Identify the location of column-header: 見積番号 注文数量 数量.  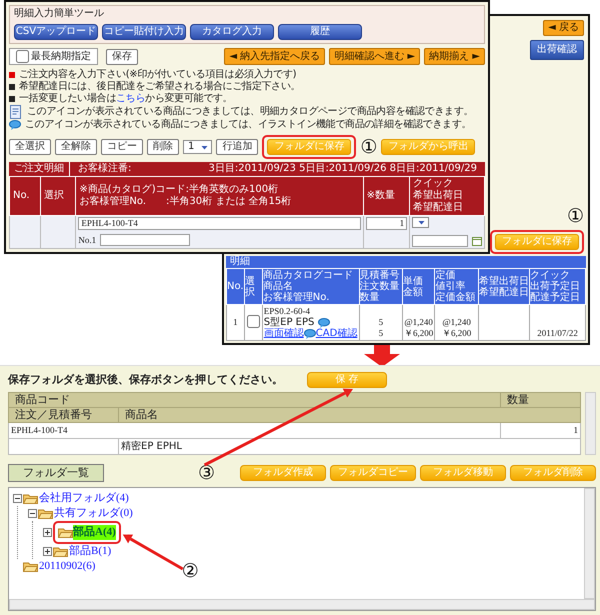
(381, 286).